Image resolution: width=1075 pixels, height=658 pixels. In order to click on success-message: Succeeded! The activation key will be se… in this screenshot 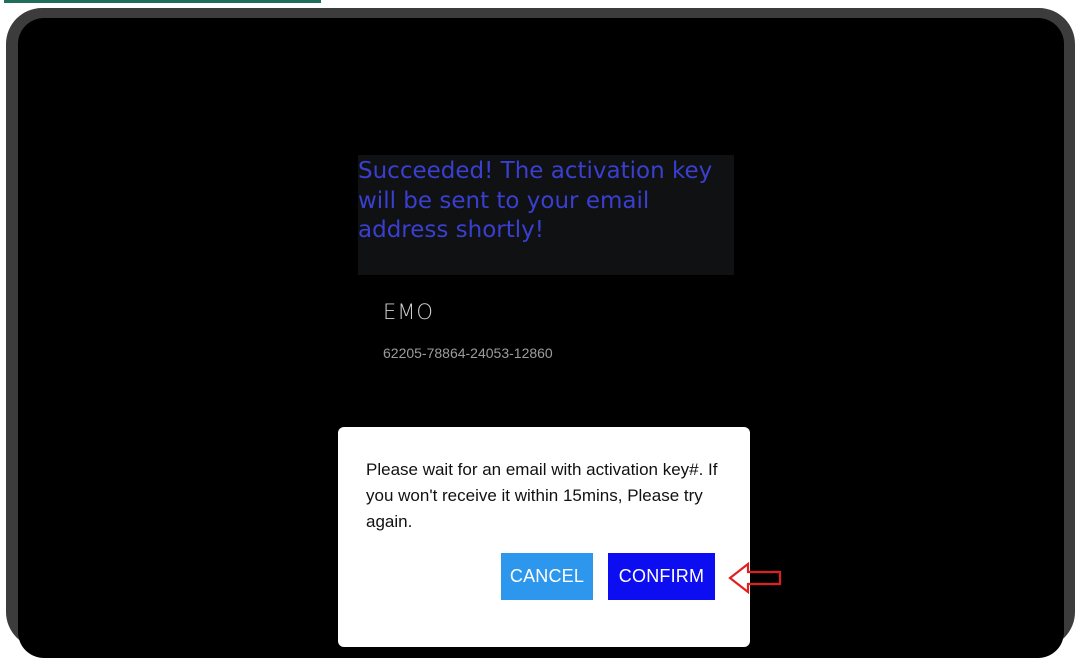, I will do `click(535, 200)`.